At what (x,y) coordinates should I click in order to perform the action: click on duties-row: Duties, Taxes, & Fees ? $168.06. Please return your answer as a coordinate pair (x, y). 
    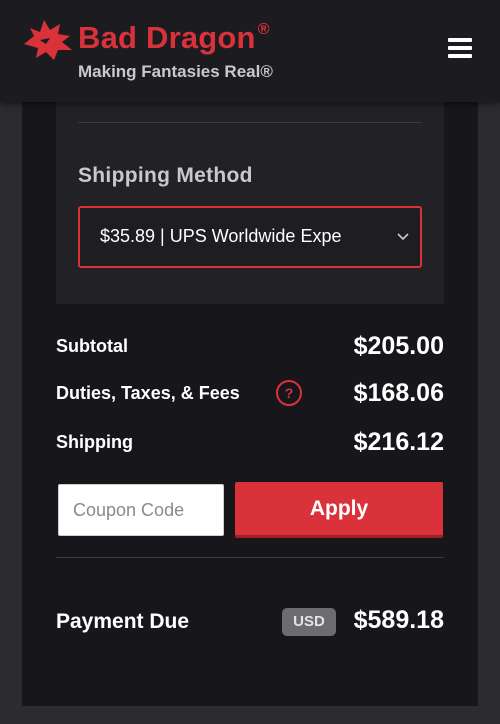
    Looking at the image, I should click on (250, 394).